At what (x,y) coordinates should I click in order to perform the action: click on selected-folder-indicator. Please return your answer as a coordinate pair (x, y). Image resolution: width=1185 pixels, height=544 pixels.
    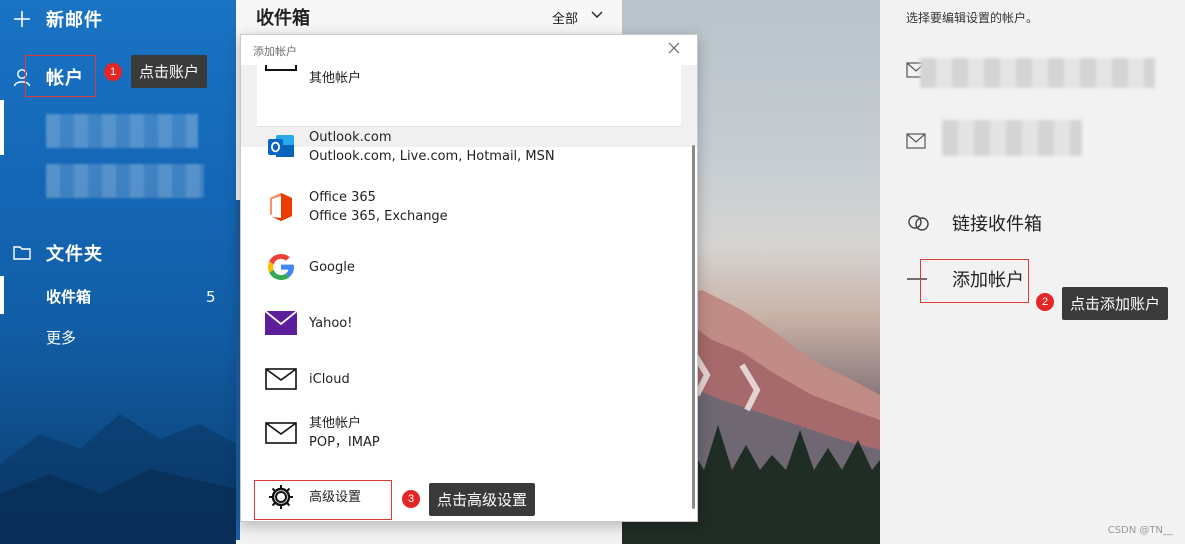
    Looking at the image, I should click on (2, 295).